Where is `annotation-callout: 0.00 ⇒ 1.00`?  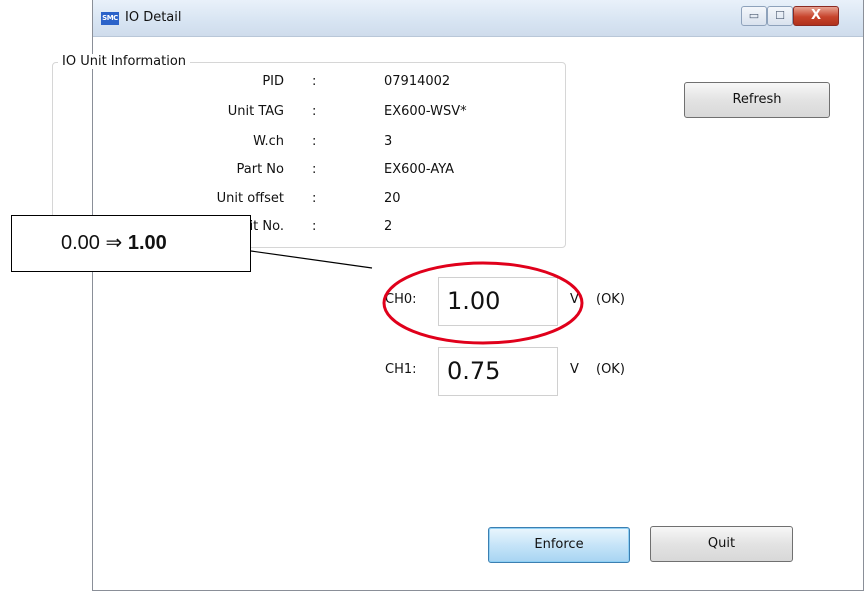
annotation-callout: 0.00 ⇒ 1.00 is located at coordinates (131, 243).